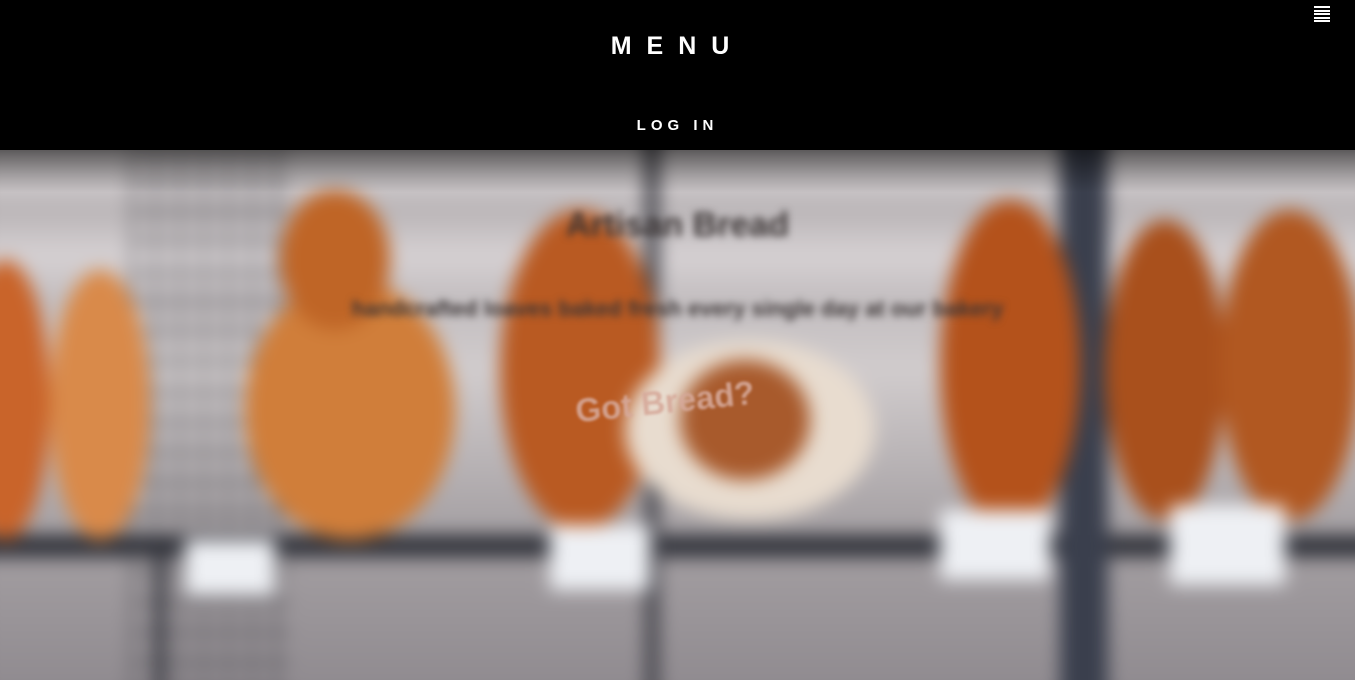 Image resolution: width=1355 pixels, height=680 pixels. What do you see at coordinates (677, 46) in the screenshot?
I see `menu-title: MENU` at bounding box center [677, 46].